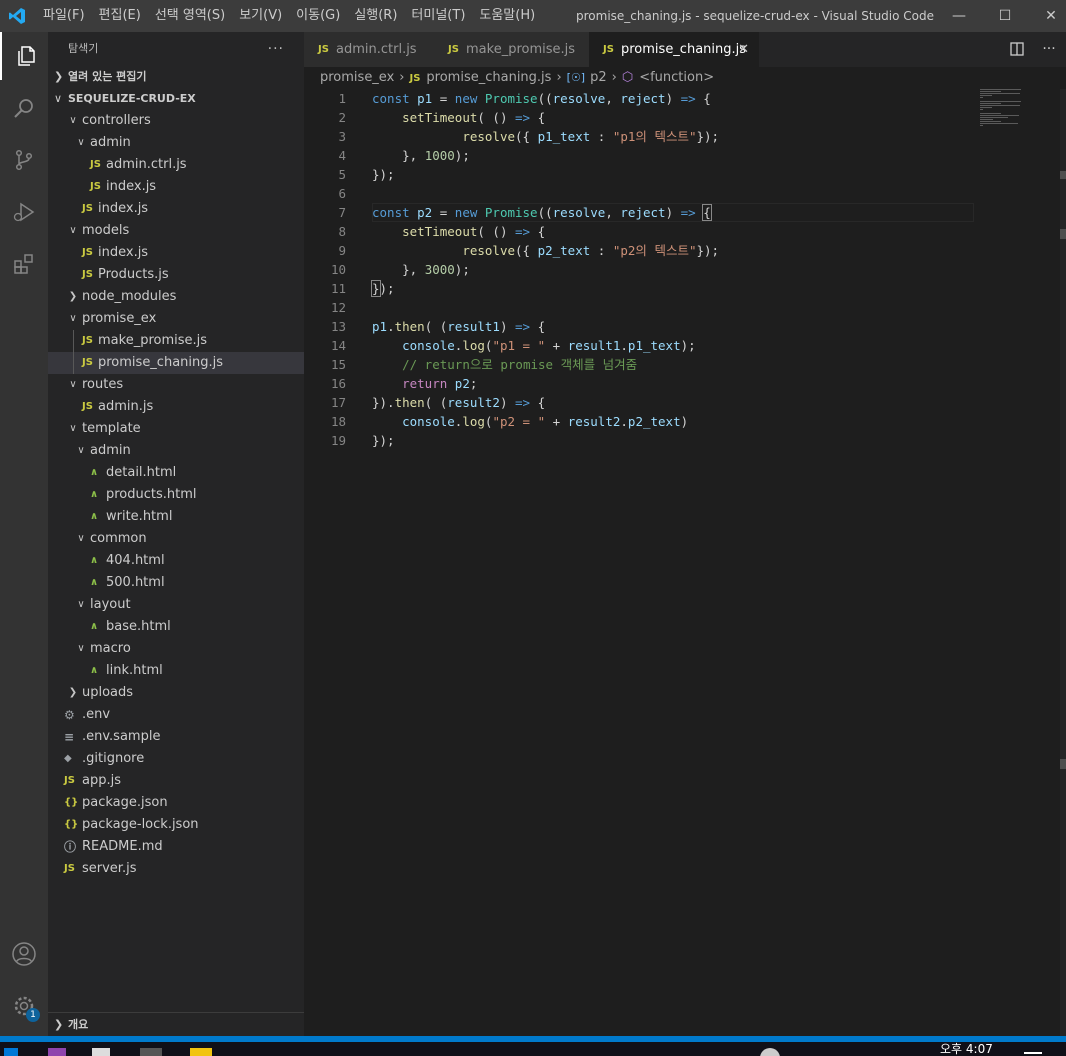 The image size is (1066, 1056). I want to click on menu-item: 보기(V), so click(260, 16).